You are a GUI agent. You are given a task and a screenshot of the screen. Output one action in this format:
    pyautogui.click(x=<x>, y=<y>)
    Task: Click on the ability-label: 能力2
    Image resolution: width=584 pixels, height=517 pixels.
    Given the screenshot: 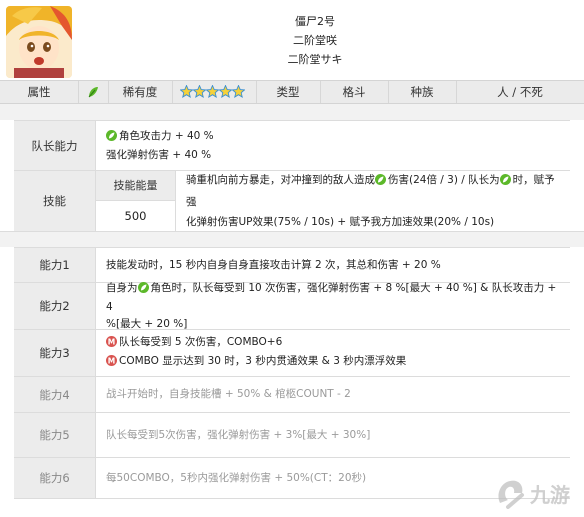 What is the action you would take?
    pyautogui.click(x=55, y=306)
    